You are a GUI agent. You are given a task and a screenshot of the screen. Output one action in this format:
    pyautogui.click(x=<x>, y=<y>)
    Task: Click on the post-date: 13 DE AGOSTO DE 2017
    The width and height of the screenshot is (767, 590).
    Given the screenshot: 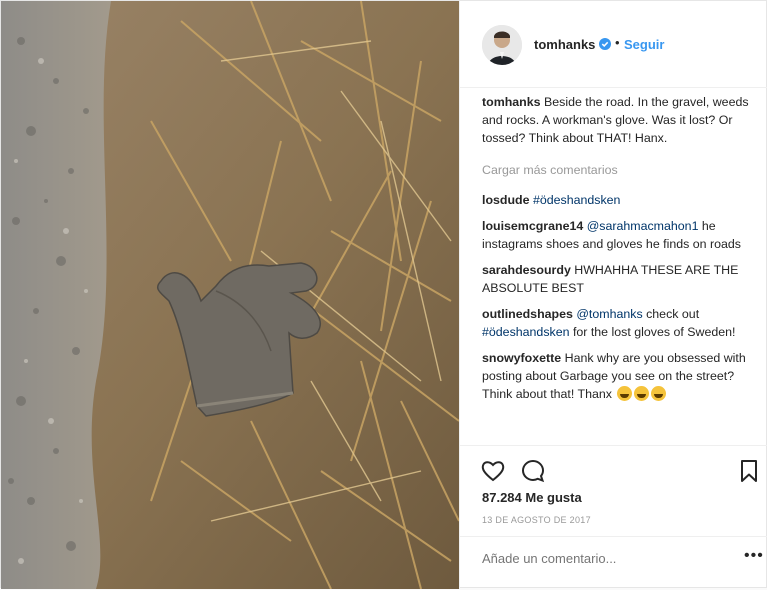 What is the action you would take?
    pyautogui.click(x=536, y=520)
    